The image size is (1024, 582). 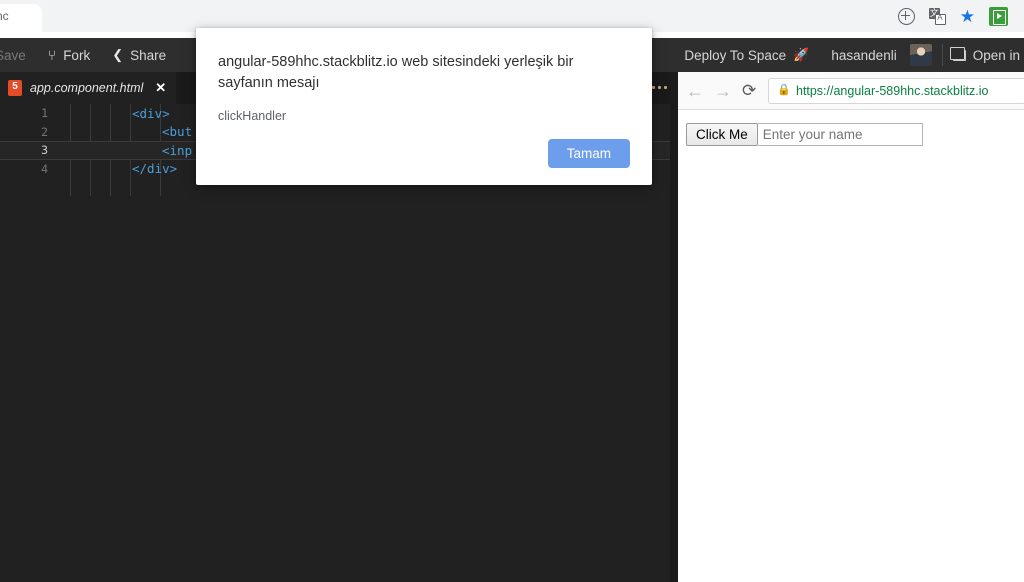 What do you see at coordinates (723, 91) in the screenshot?
I see `forward-arrow-icon: →` at bounding box center [723, 91].